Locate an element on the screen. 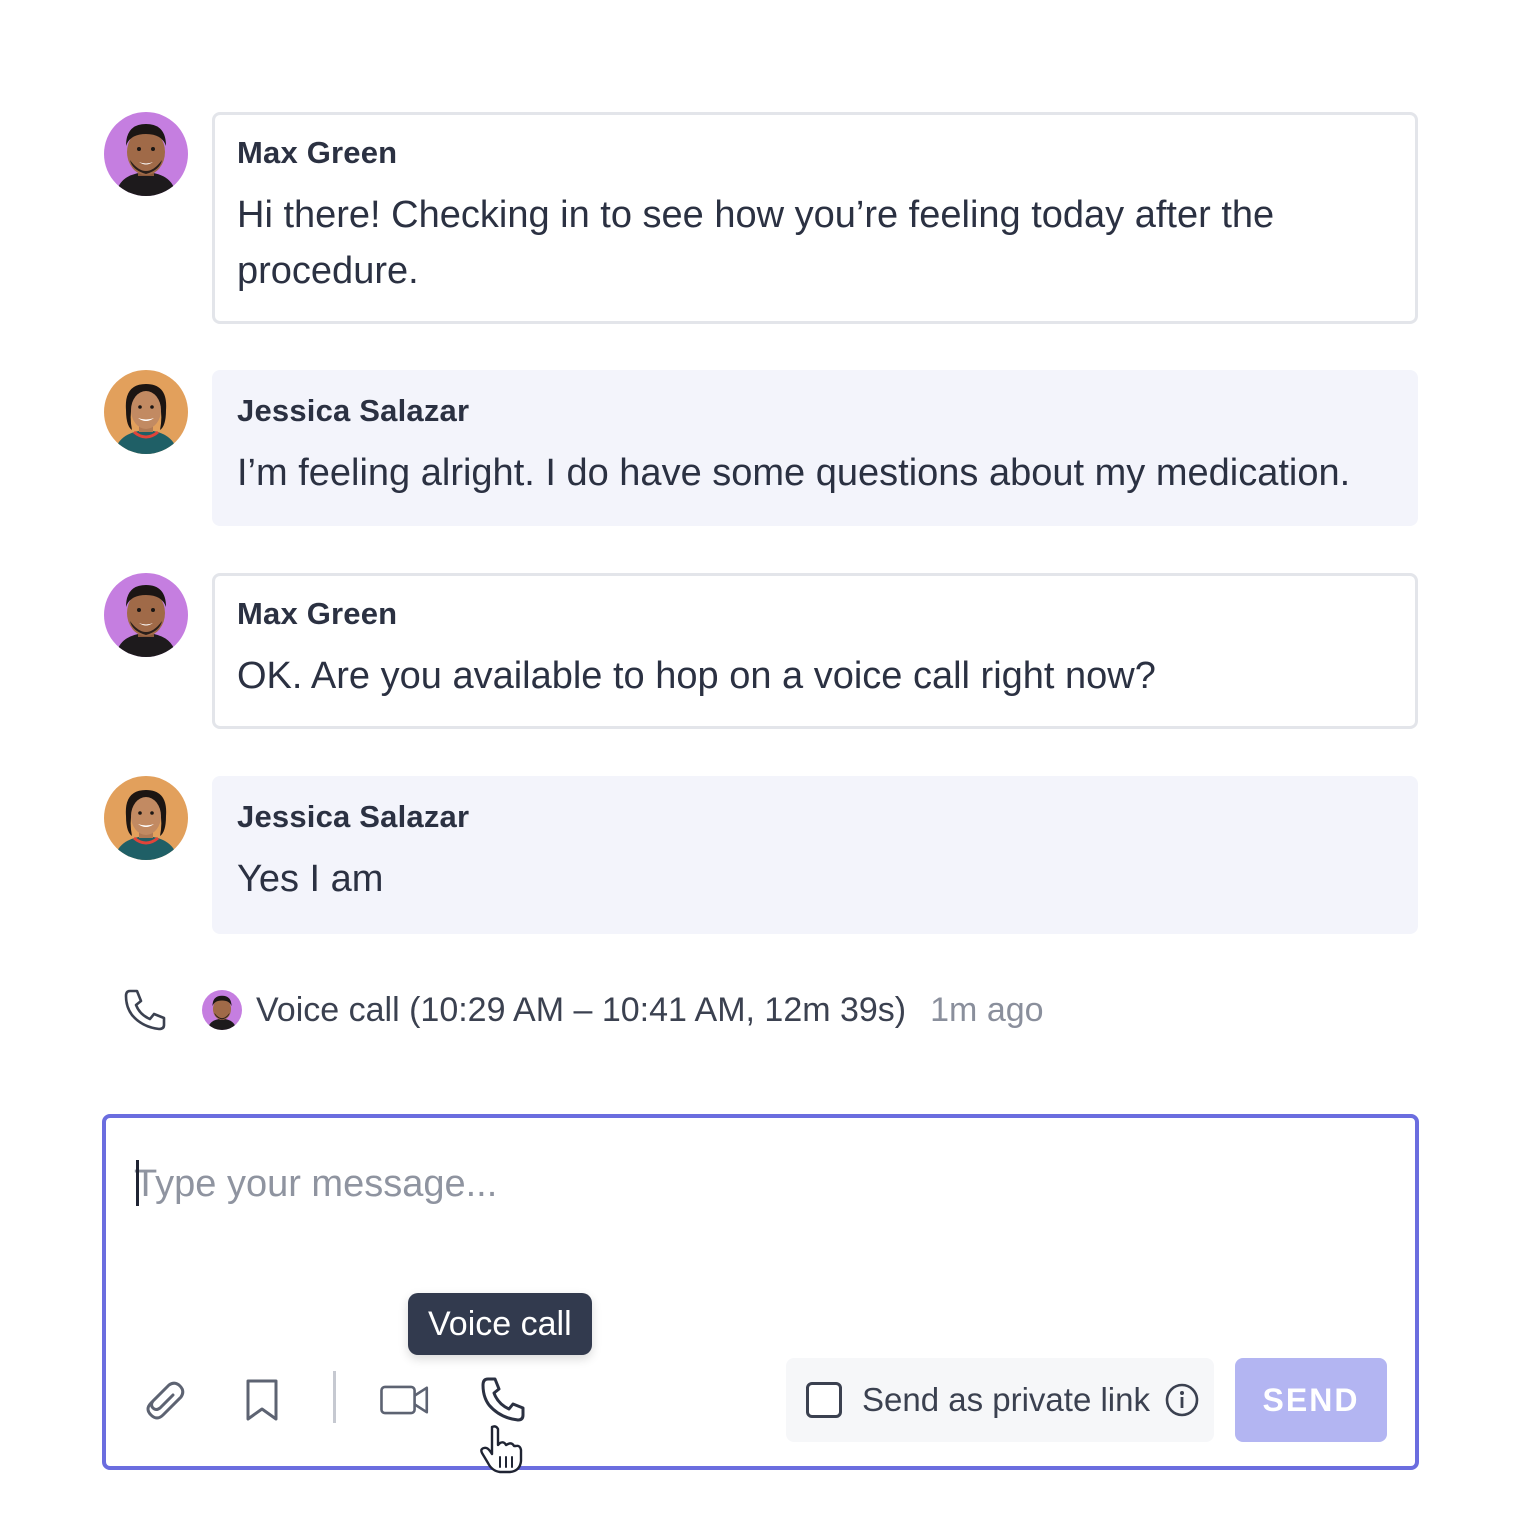 The image size is (1536, 1536). text-caret is located at coordinates (137, 1183).